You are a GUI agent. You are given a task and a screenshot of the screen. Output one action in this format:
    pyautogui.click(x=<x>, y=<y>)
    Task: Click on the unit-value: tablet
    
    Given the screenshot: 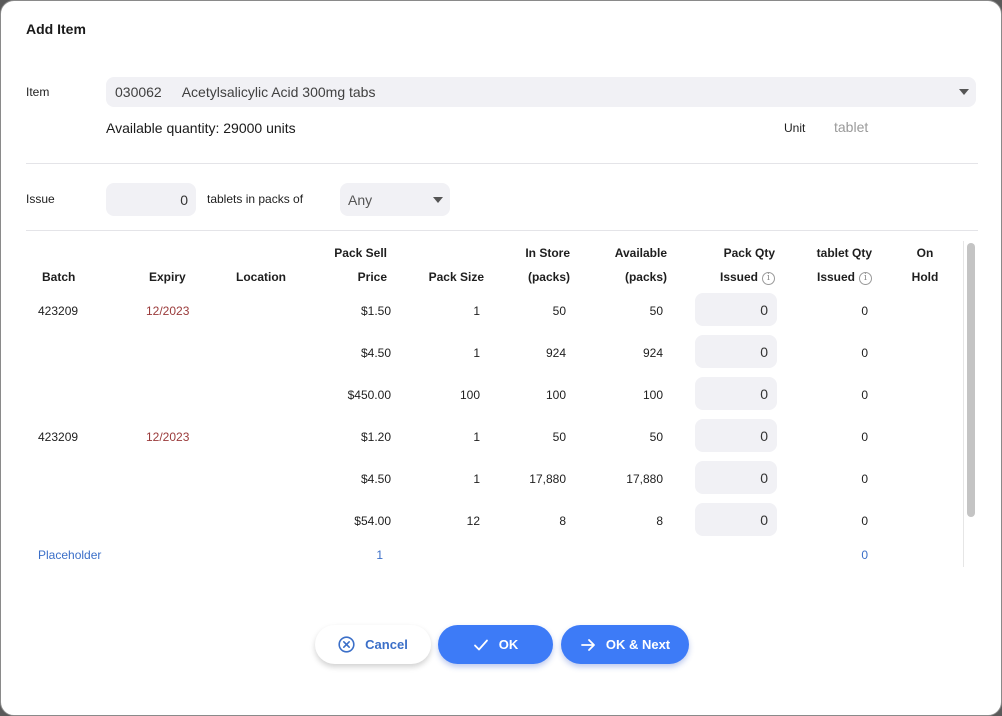 What is the action you would take?
    pyautogui.click(x=851, y=127)
    